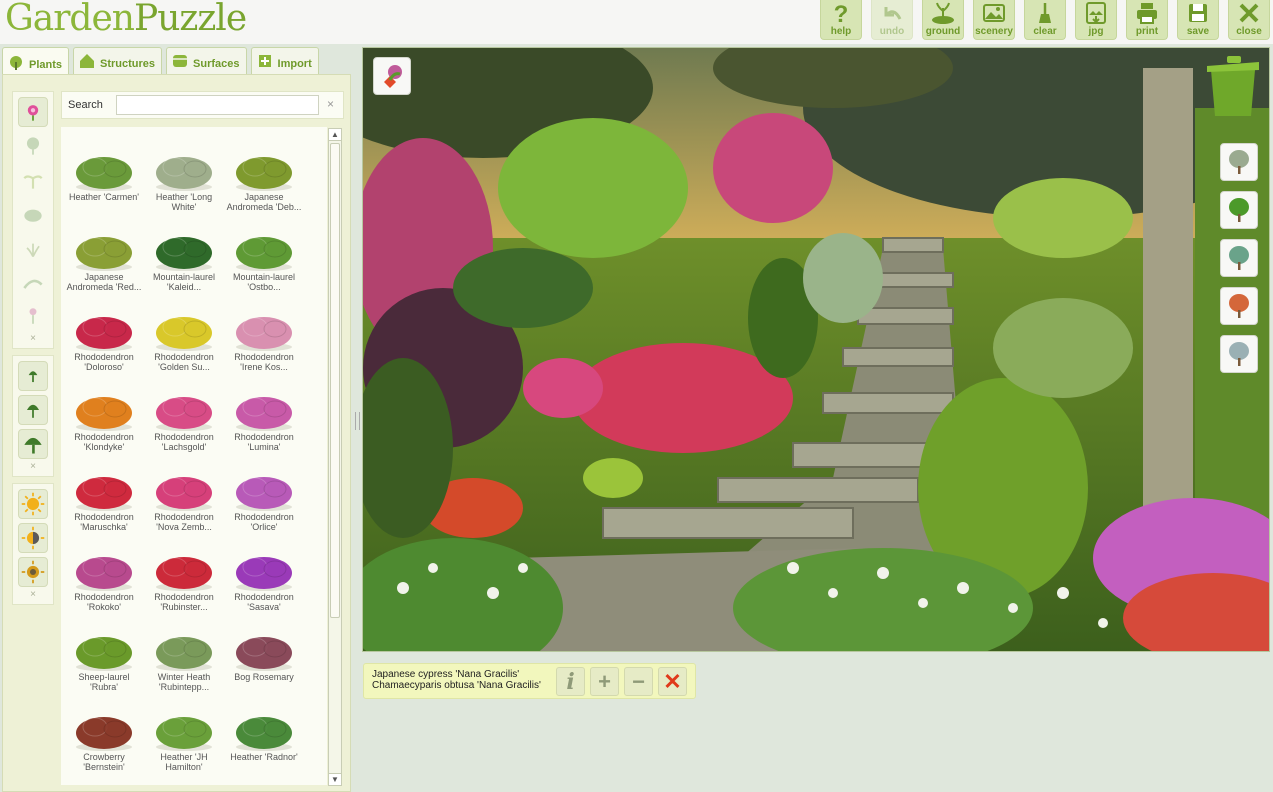  Describe the element at coordinates (1096, 31) in the screenshot. I see `jpg-label: jpg` at that location.